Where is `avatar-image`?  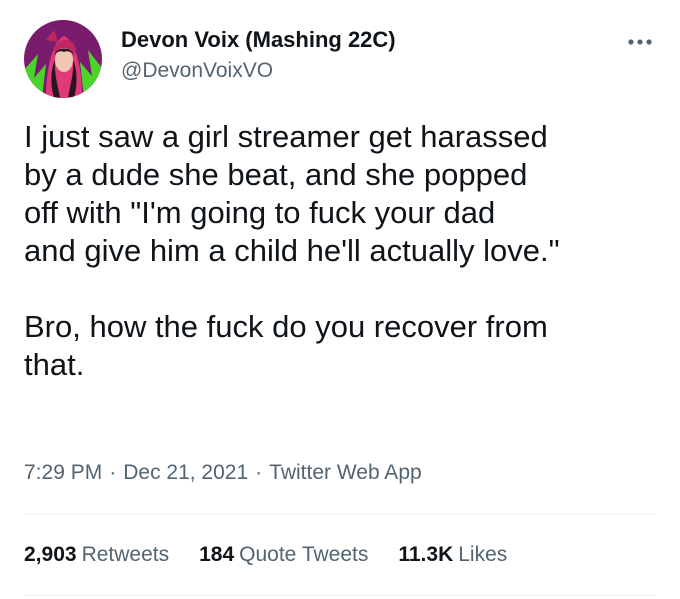
avatar-image is located at coordinates (63, 59).